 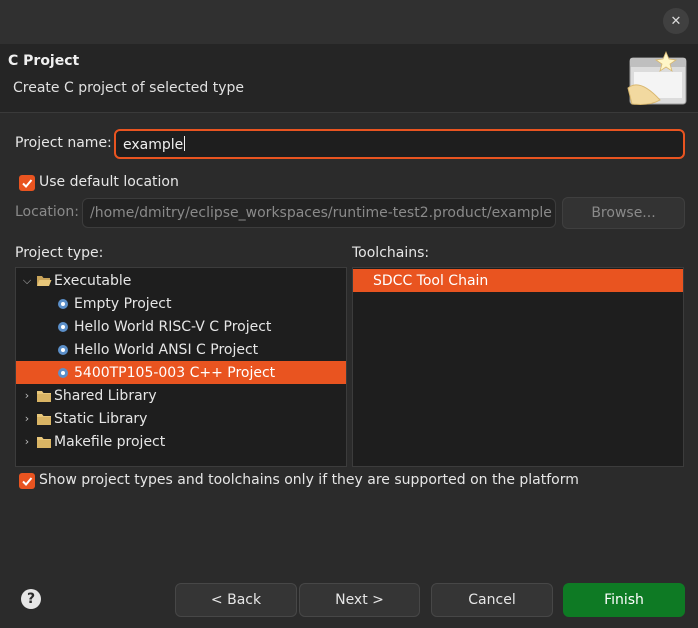 What do you see at coordinates (181, 303) in the screenshot?
I see `tree-item-empty-project: Empty Project` at bounding box center [181, 303].